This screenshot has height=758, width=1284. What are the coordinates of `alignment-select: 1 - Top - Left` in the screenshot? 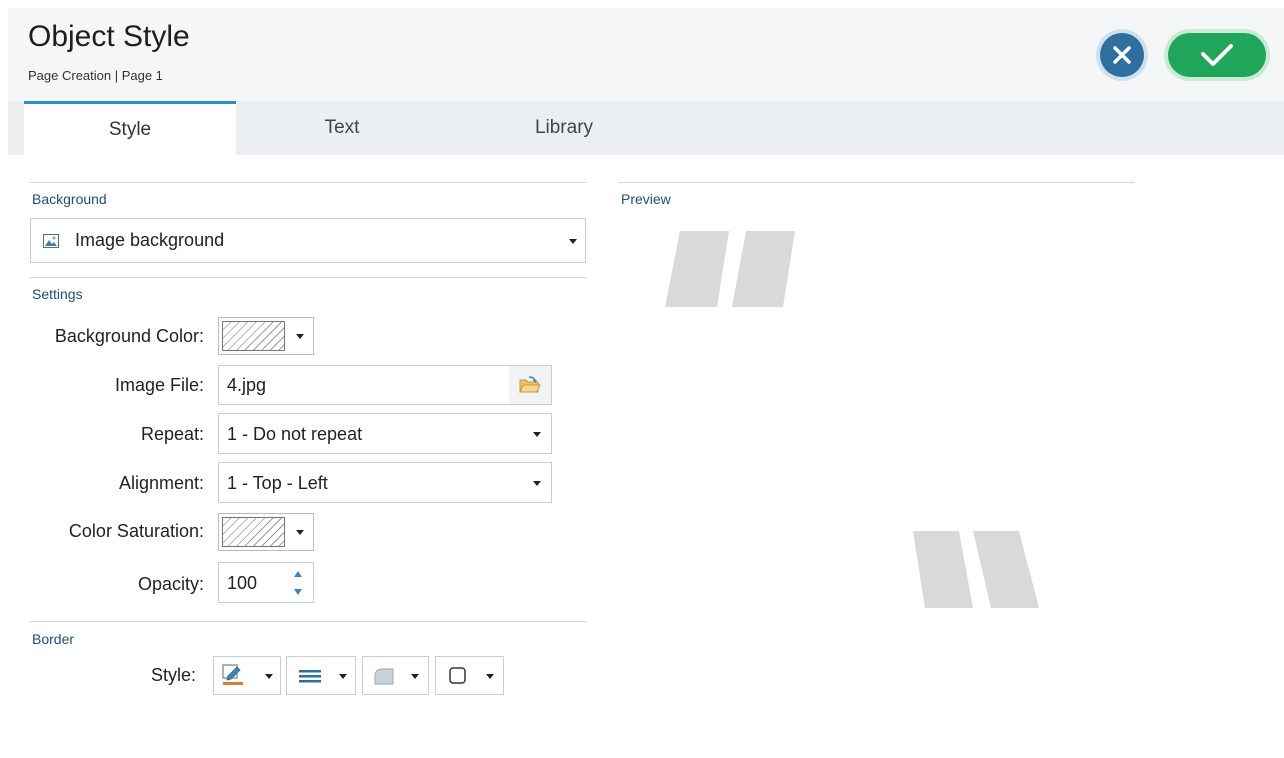 It's located at (385, 482).